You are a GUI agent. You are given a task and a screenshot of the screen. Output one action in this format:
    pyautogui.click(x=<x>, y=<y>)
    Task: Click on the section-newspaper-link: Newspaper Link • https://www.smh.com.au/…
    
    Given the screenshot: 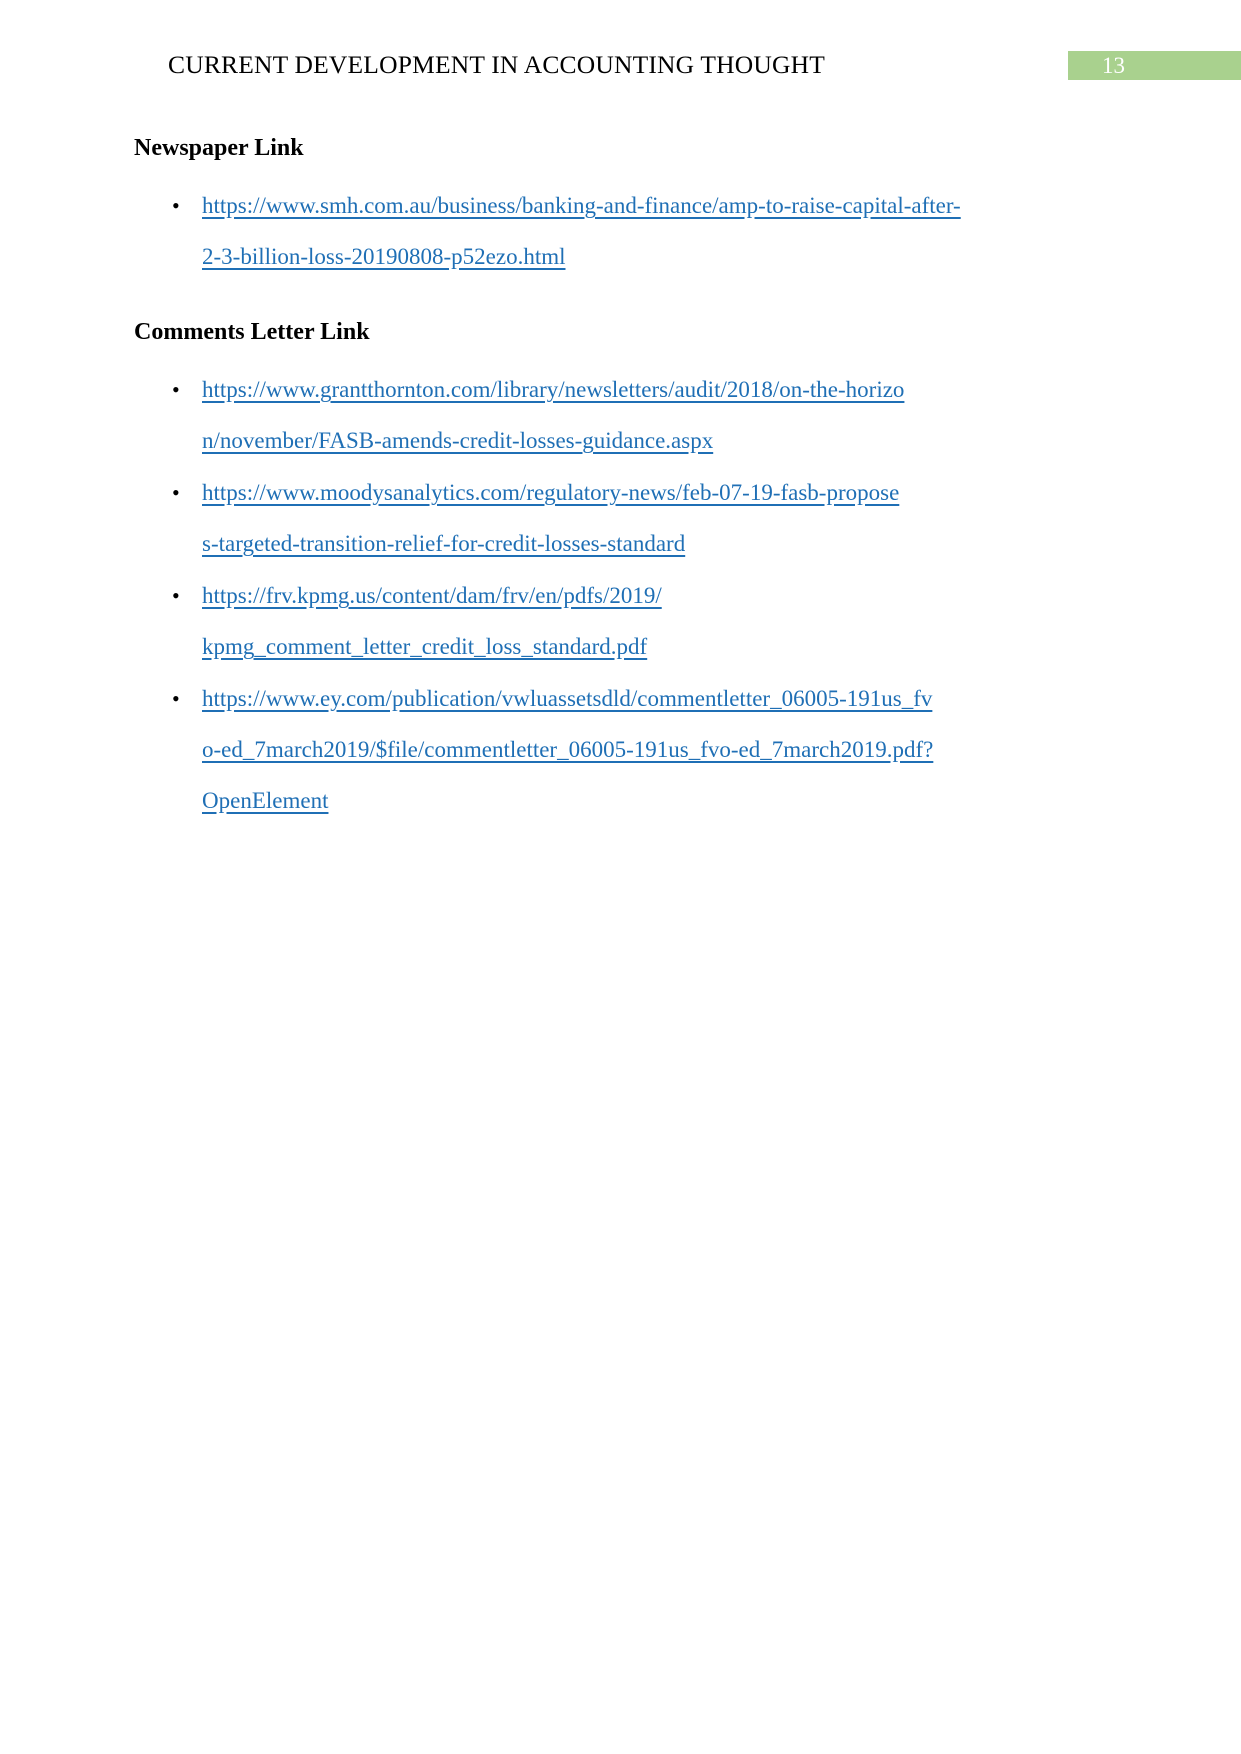 What is the action you would take?
    pyautogui.click(x=620, y=206)
    